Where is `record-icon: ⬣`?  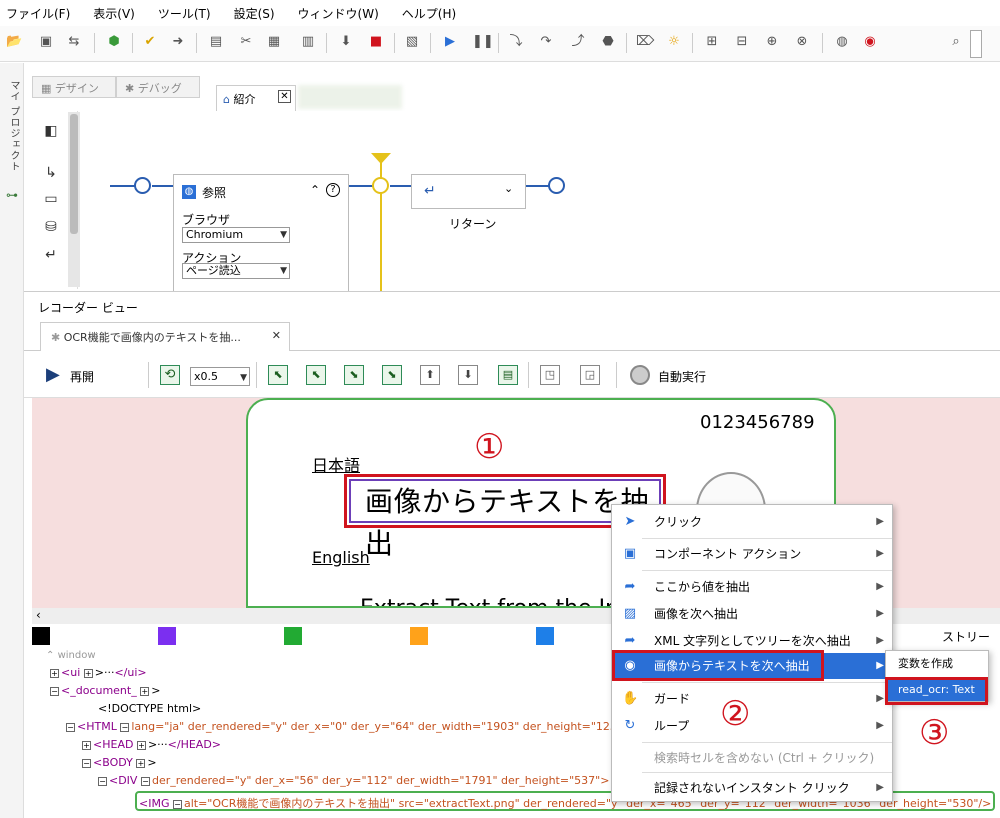 record-icon: ⬣ is located at coordinates (608, 42).